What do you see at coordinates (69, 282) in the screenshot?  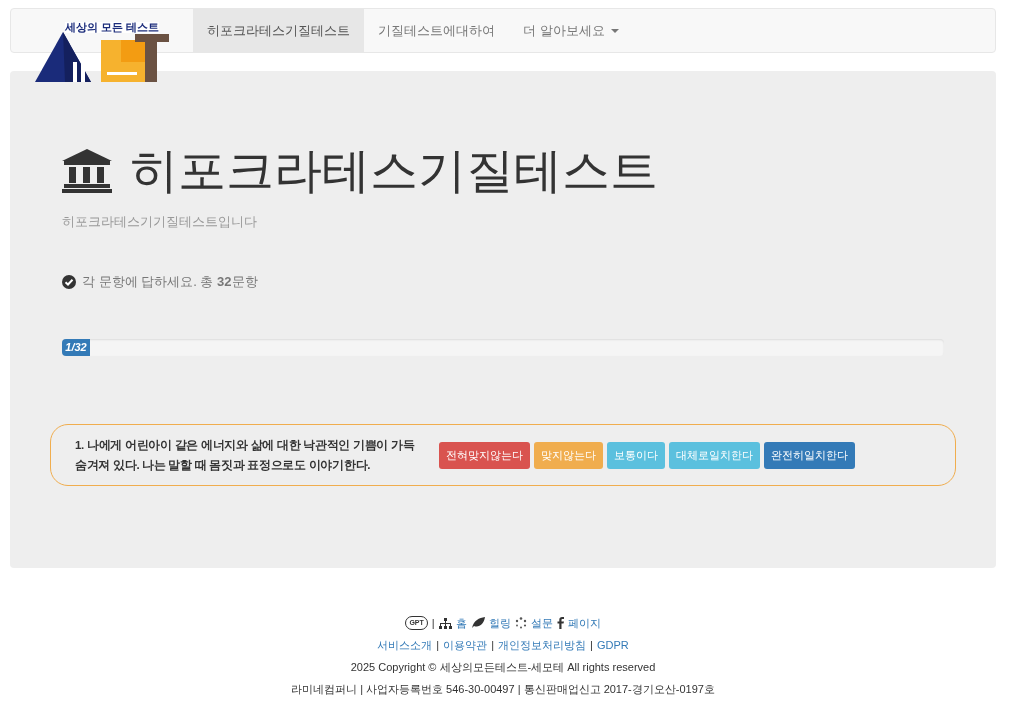 I see `check-circle-icon` at bounding box center [69, 282].